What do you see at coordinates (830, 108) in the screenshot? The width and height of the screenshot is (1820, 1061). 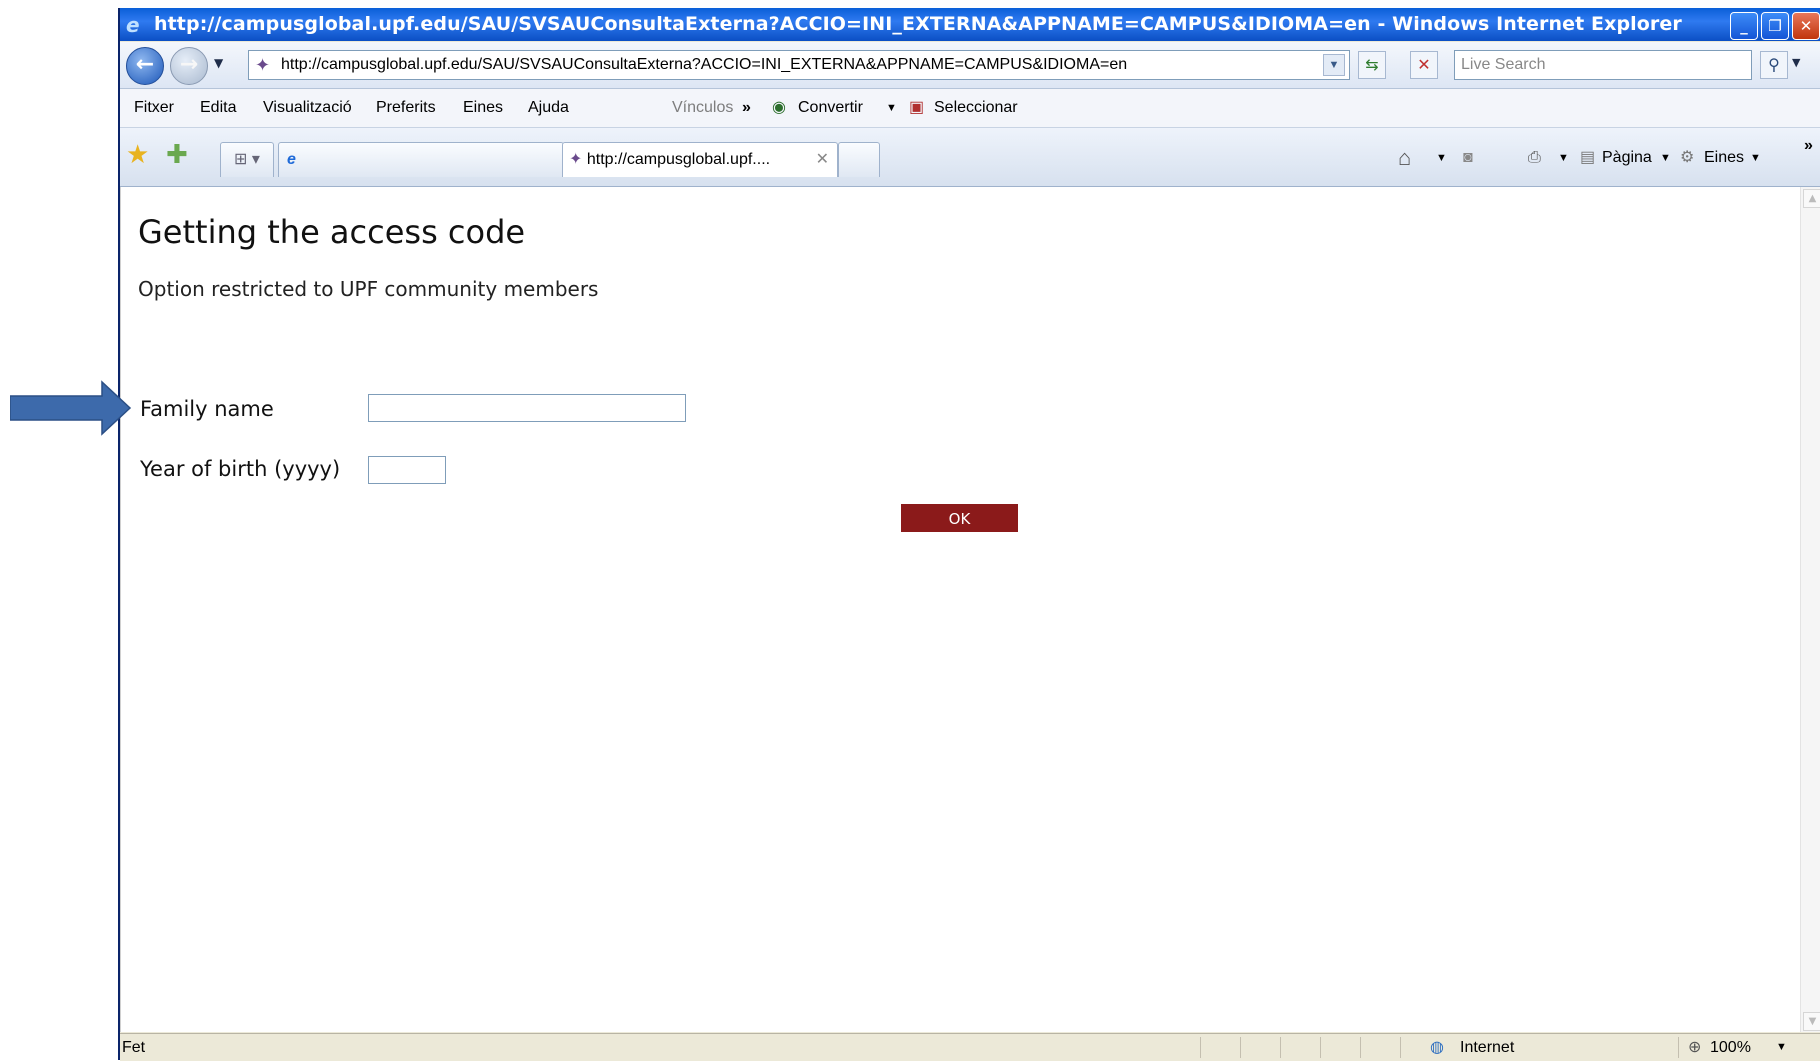 I see `convert-button: Convertir` at bounding box center [830, 108].